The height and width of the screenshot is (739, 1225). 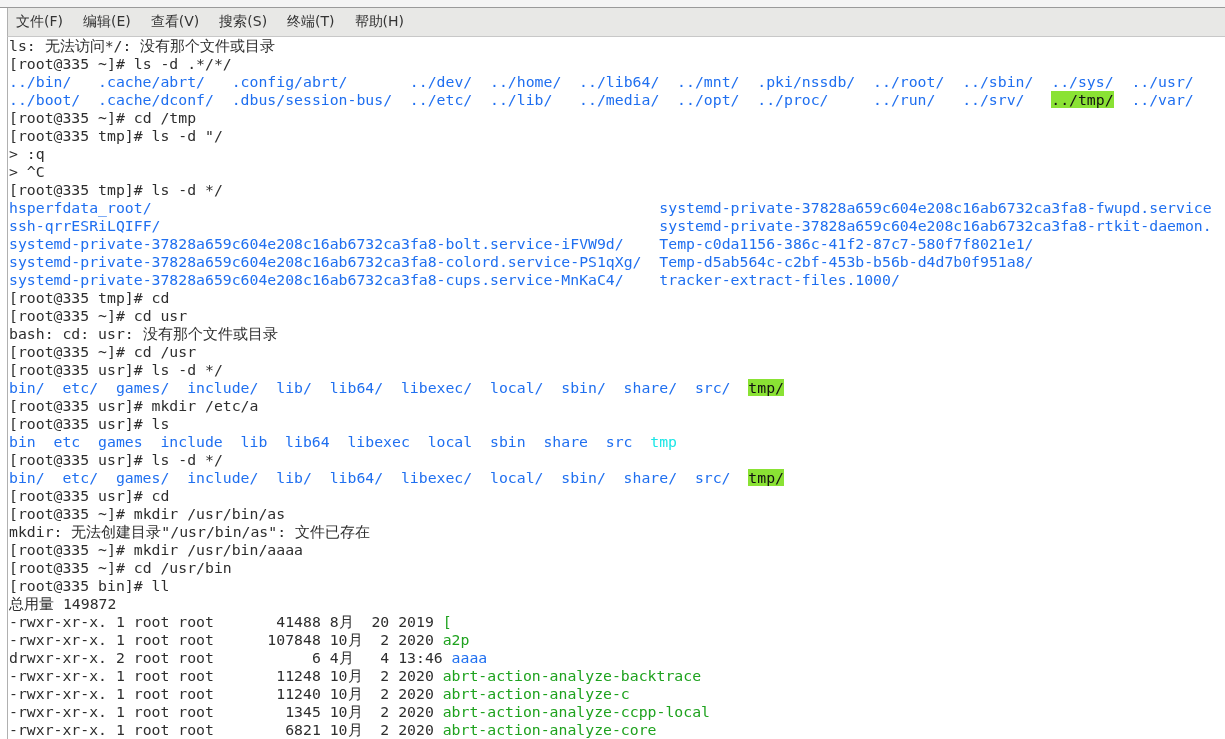 What do you see at coordinates (846, 261) in the screenshot?
I see `directory-name: Temp-d5ab564c-c2bf-453b-b56b-d4d7b0f951a8/` at bounding box center [846, 261].